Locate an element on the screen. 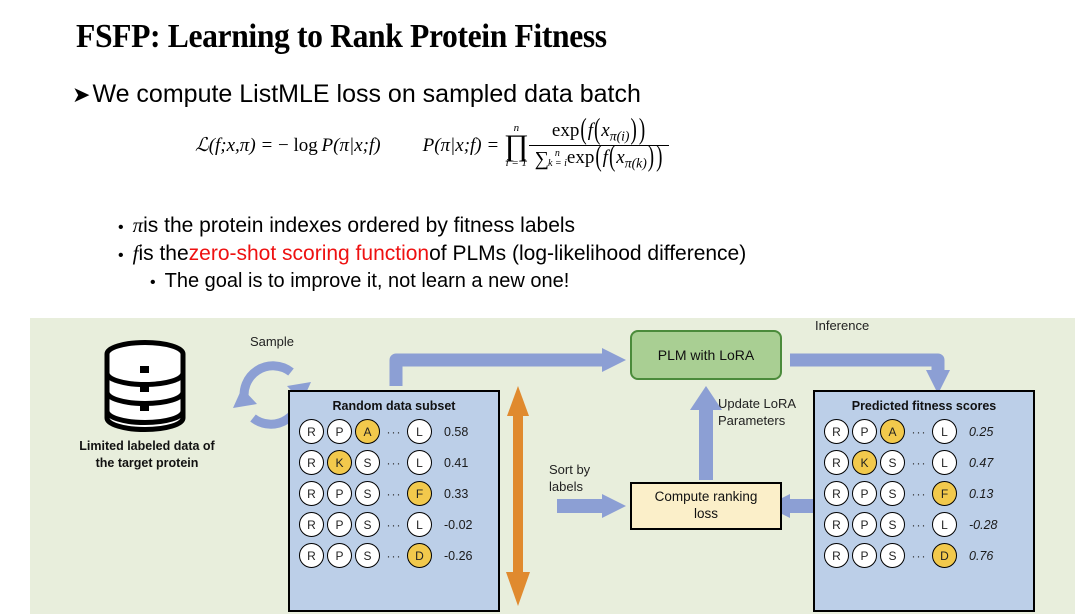  fitness-score: 0.76 is located at coordinates (981, 555).